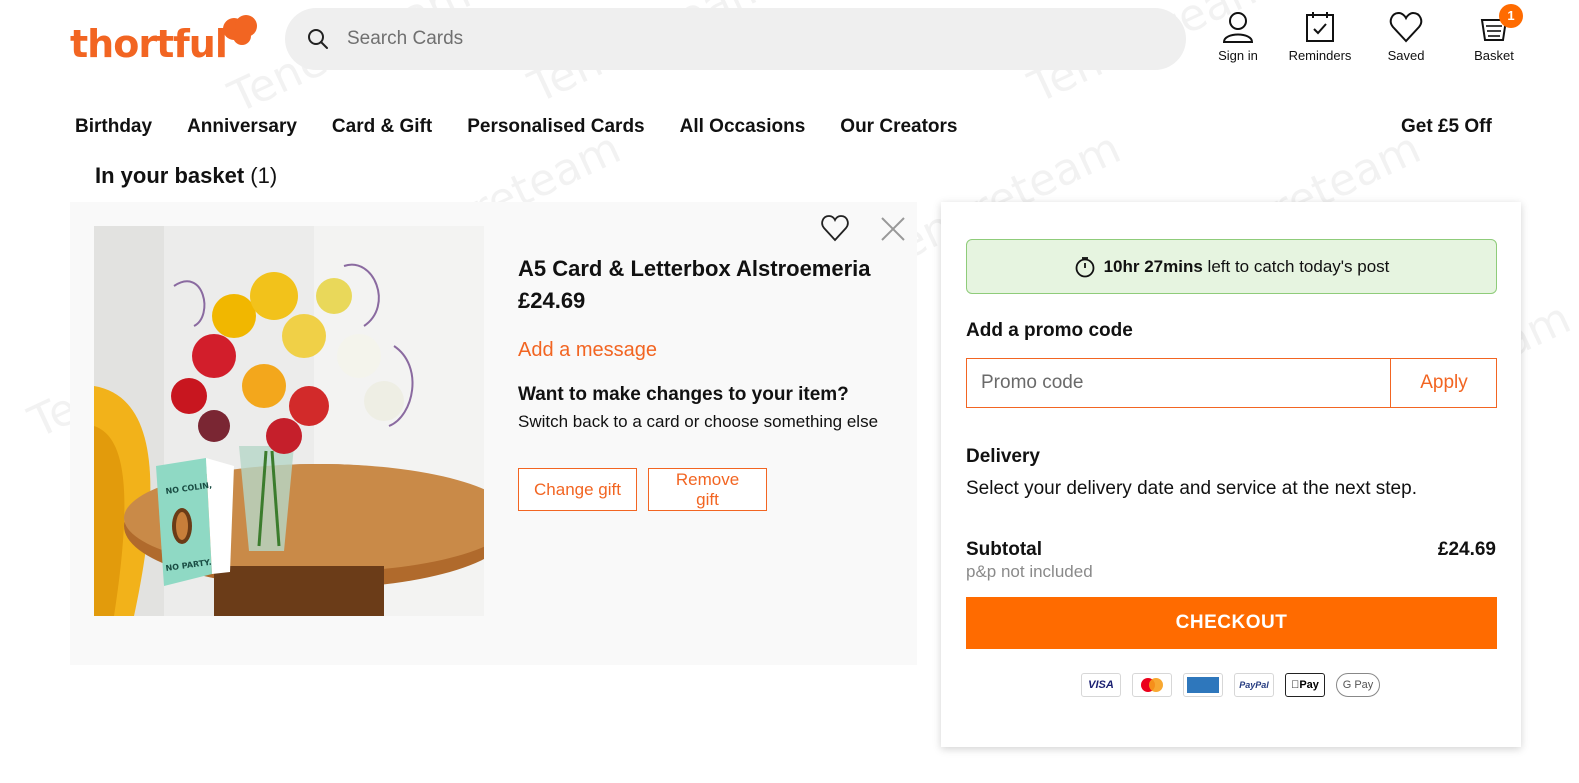  Describe the element at coordinates (1084, 266) in the screenshot. I see `stopwatch-icon` at that location.